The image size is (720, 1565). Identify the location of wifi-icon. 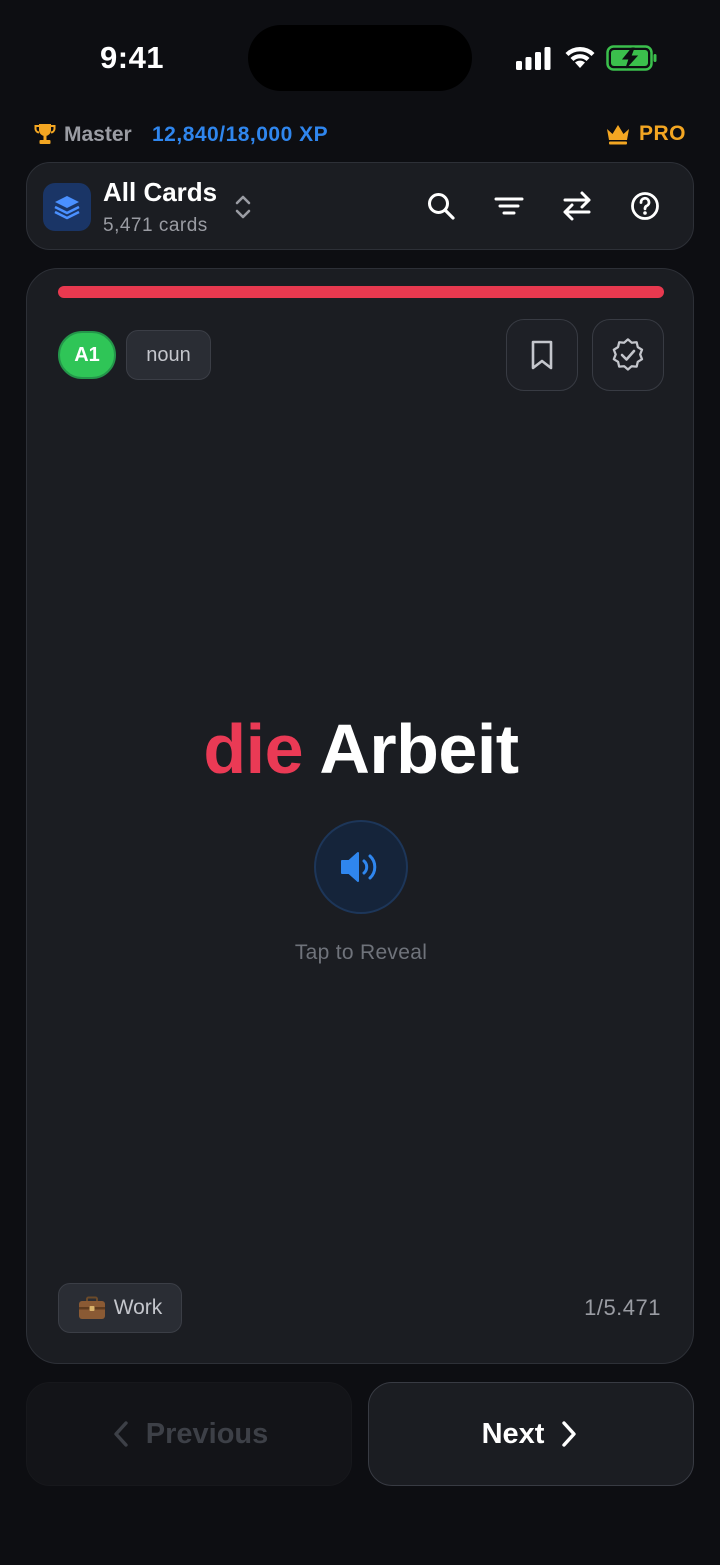
(580, 57).